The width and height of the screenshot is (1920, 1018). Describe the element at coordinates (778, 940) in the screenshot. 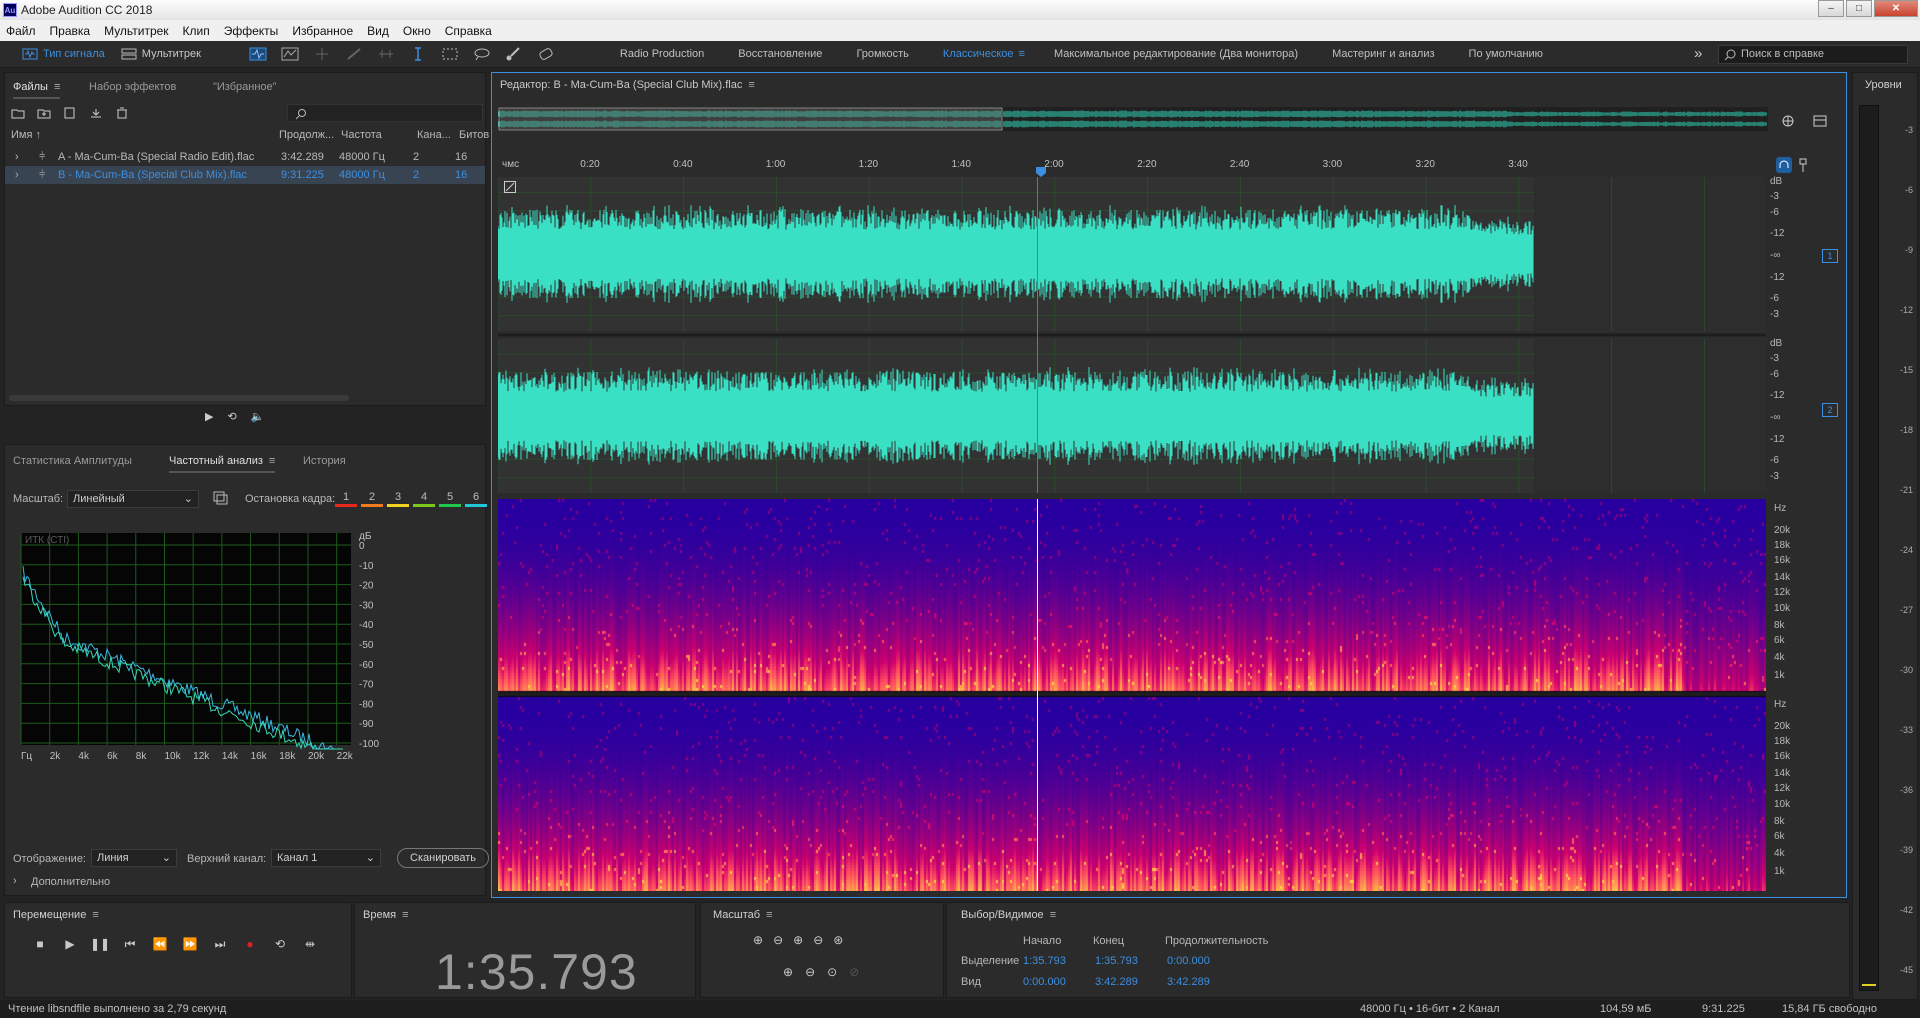

I see `zoom-out-amplitude-icon: ⊖` at that location.